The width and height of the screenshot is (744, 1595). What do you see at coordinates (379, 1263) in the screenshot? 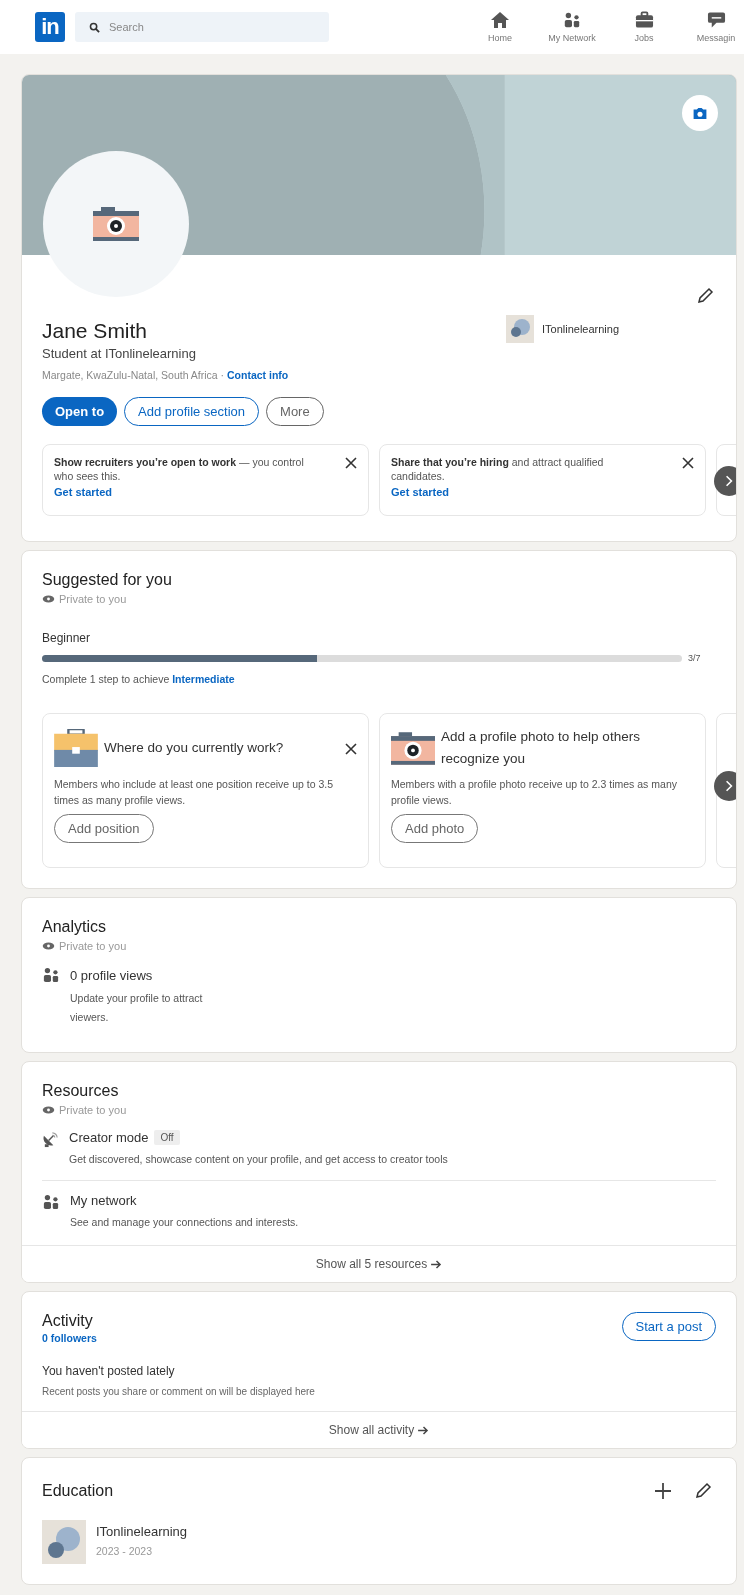
I see `show-all-resources-button: Show all 5 resources` at bounding box center [379, 1263].